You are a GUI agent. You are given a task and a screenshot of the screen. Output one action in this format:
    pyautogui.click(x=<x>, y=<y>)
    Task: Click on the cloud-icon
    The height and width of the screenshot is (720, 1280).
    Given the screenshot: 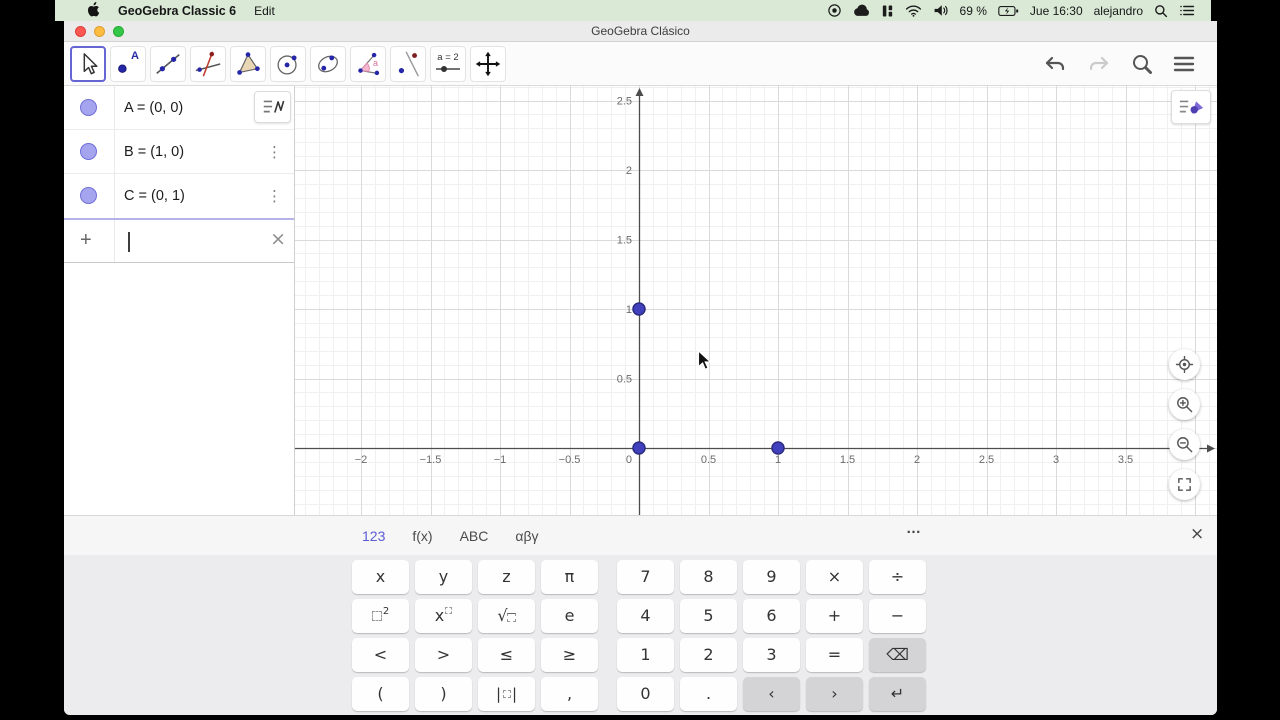 What is the action you would take?
    pyautogui.click(x=861, y=10)
    